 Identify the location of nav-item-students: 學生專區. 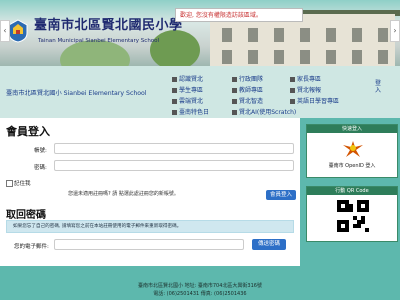
(187, 89).